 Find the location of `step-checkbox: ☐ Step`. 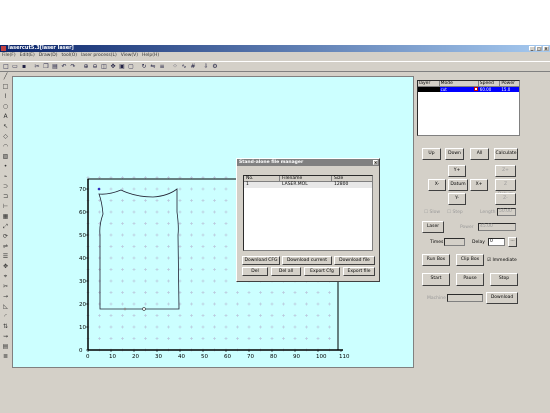

step-checkbox: ☐ Step is located at coordinates (455, 212).